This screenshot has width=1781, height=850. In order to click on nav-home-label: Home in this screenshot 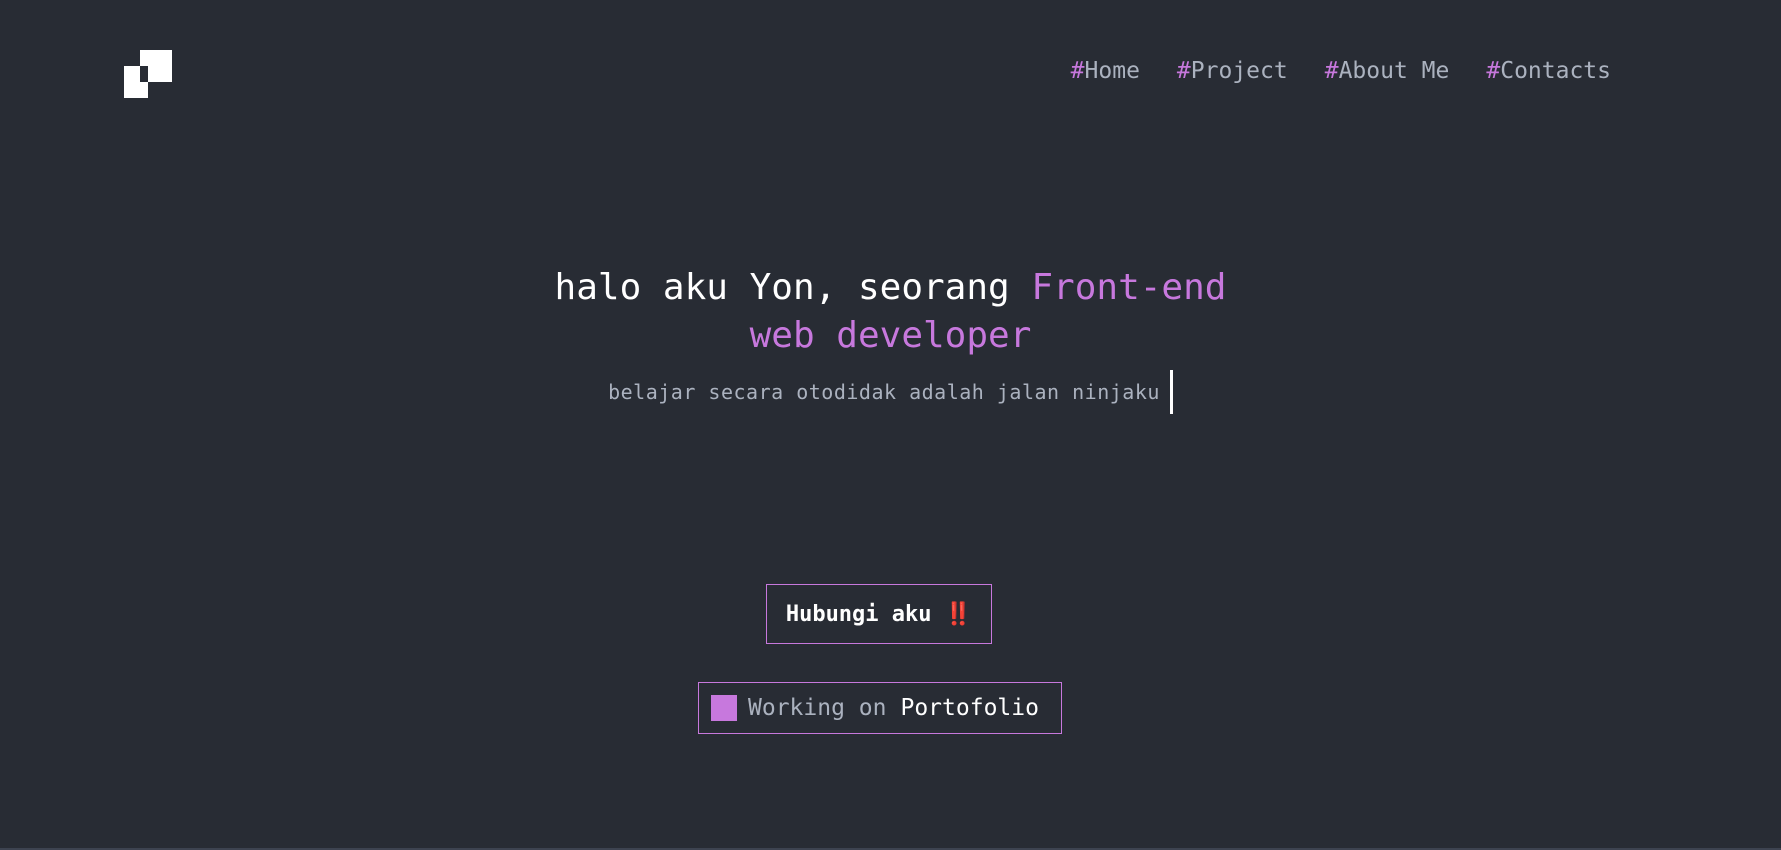, I will do `click(1112, 71)`.